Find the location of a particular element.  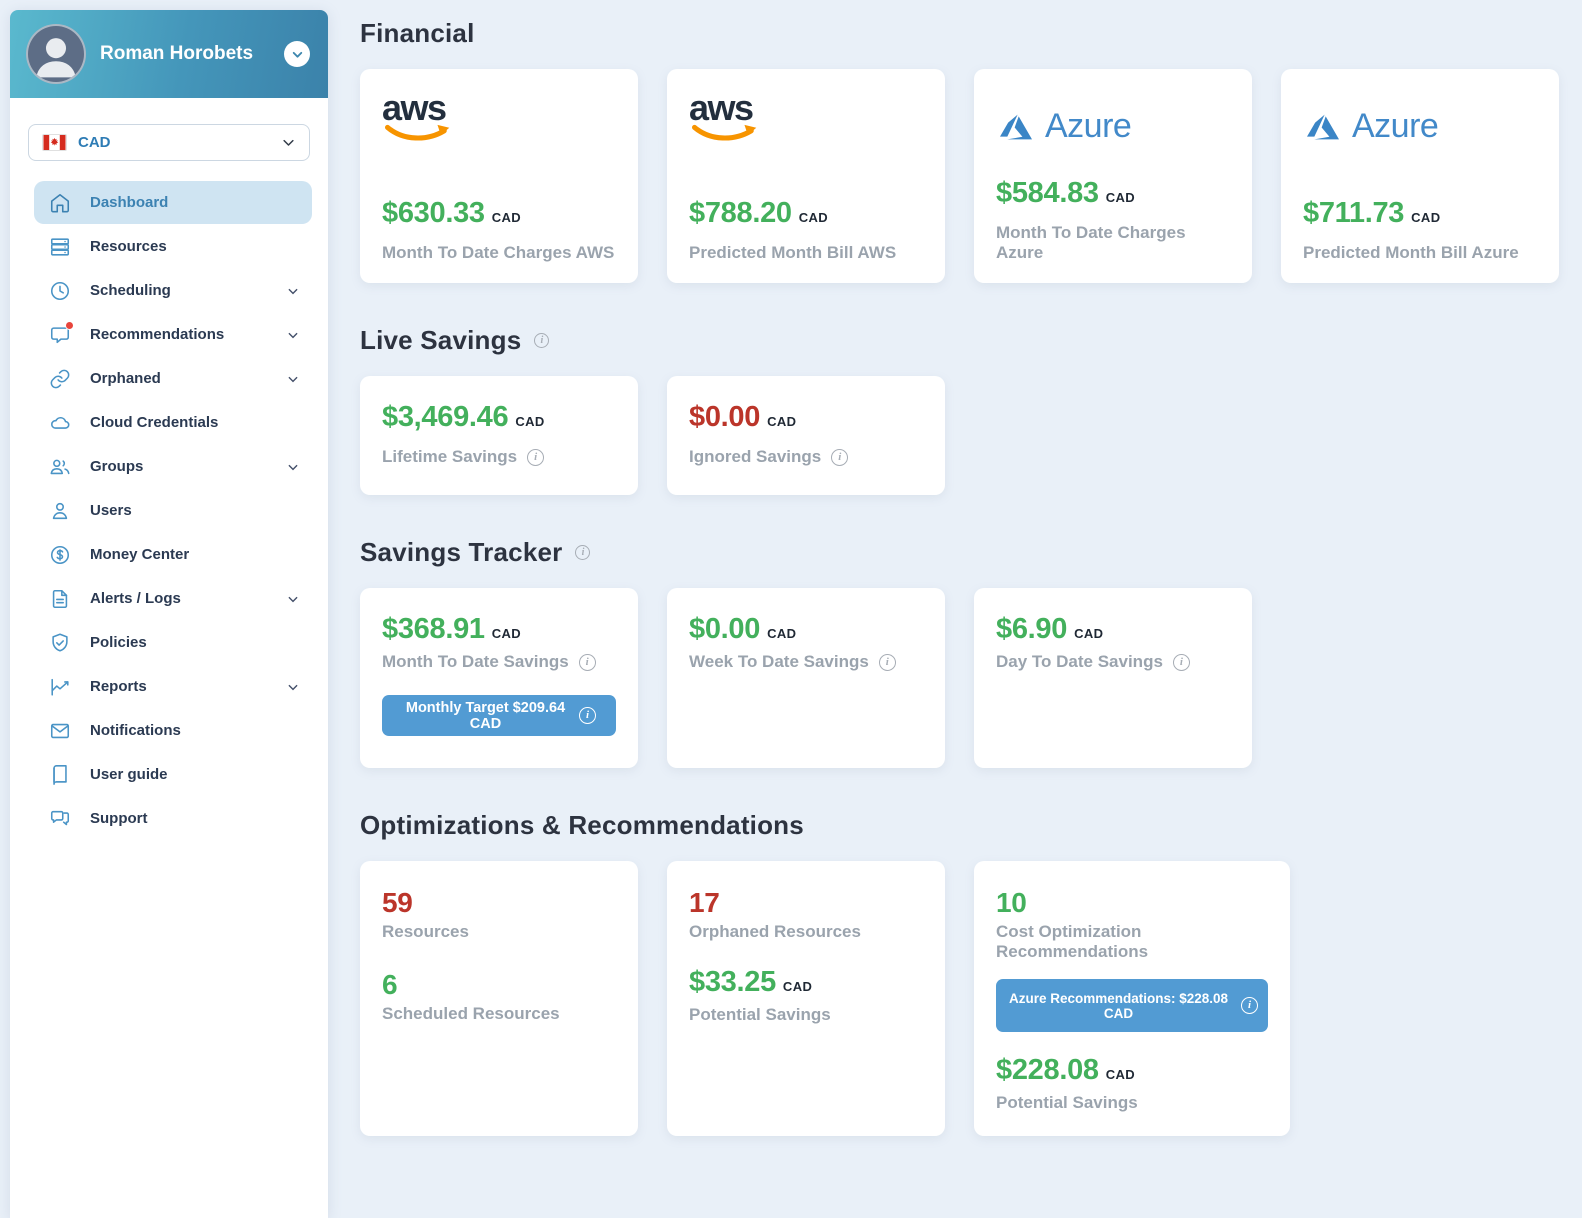

monthly-target-button: Monthly Target $209.64 CAD i is located at coordinates (499, 715).